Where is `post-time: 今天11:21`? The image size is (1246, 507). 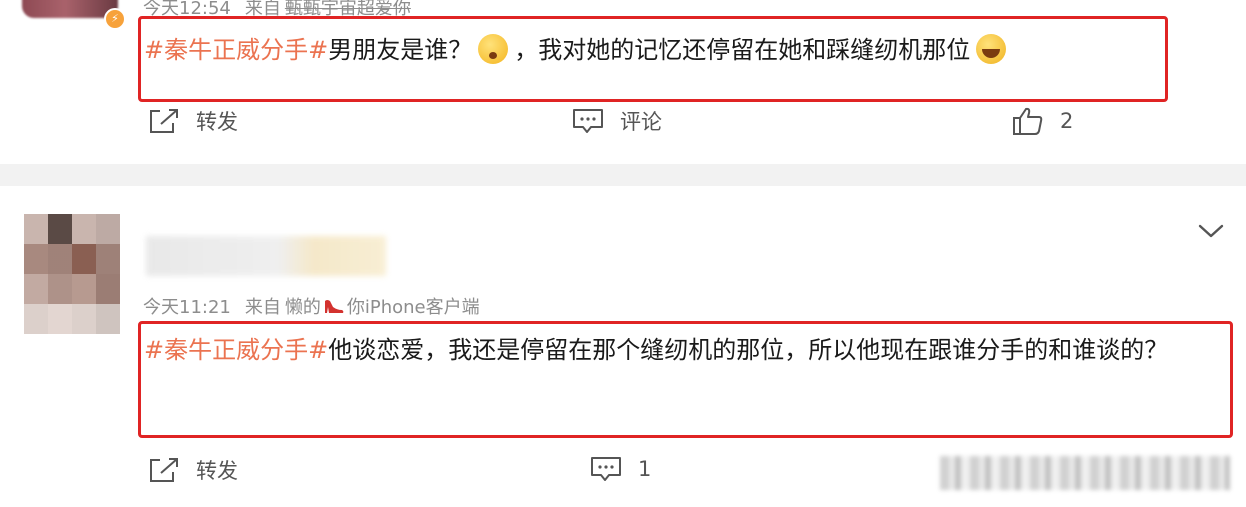 post-time: 今天11:21 is located at coordinates (187, 307).